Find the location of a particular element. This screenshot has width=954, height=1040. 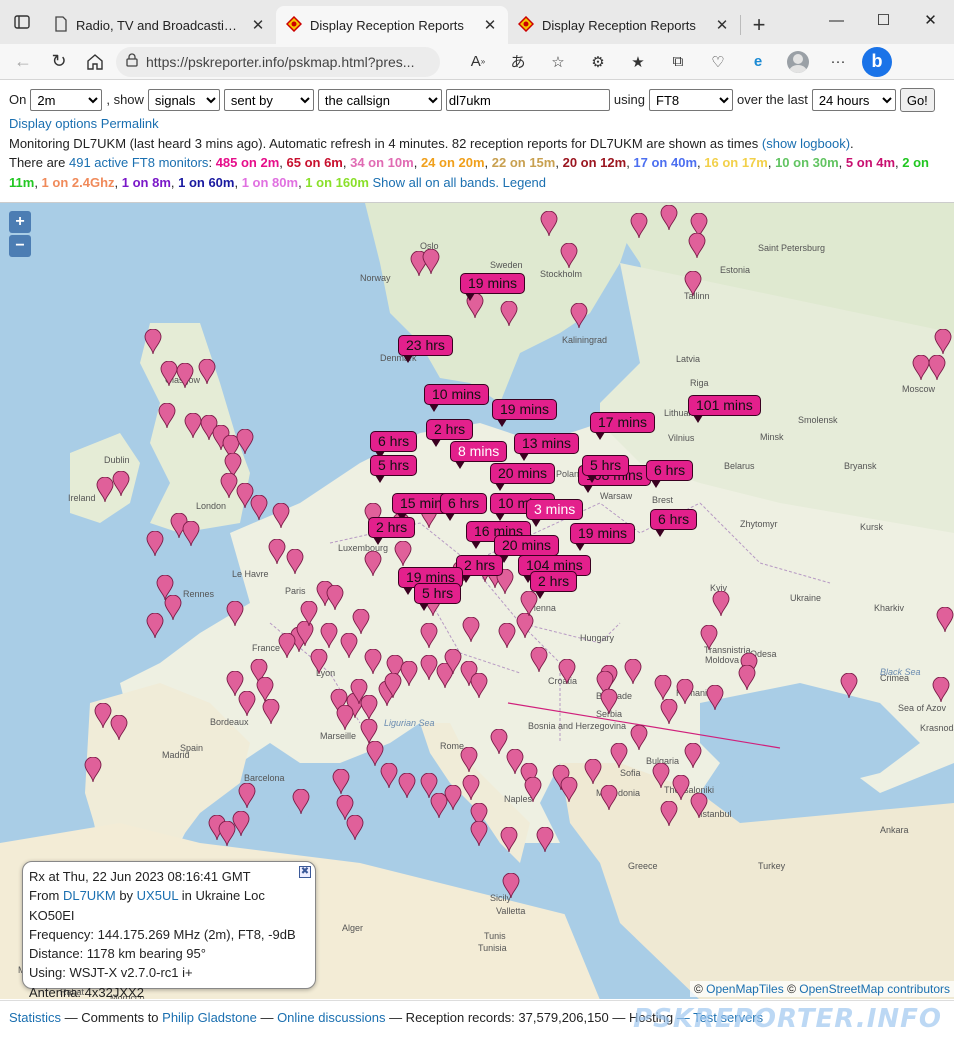

performance-icon: ♡ is located at coordinates (718, 62).